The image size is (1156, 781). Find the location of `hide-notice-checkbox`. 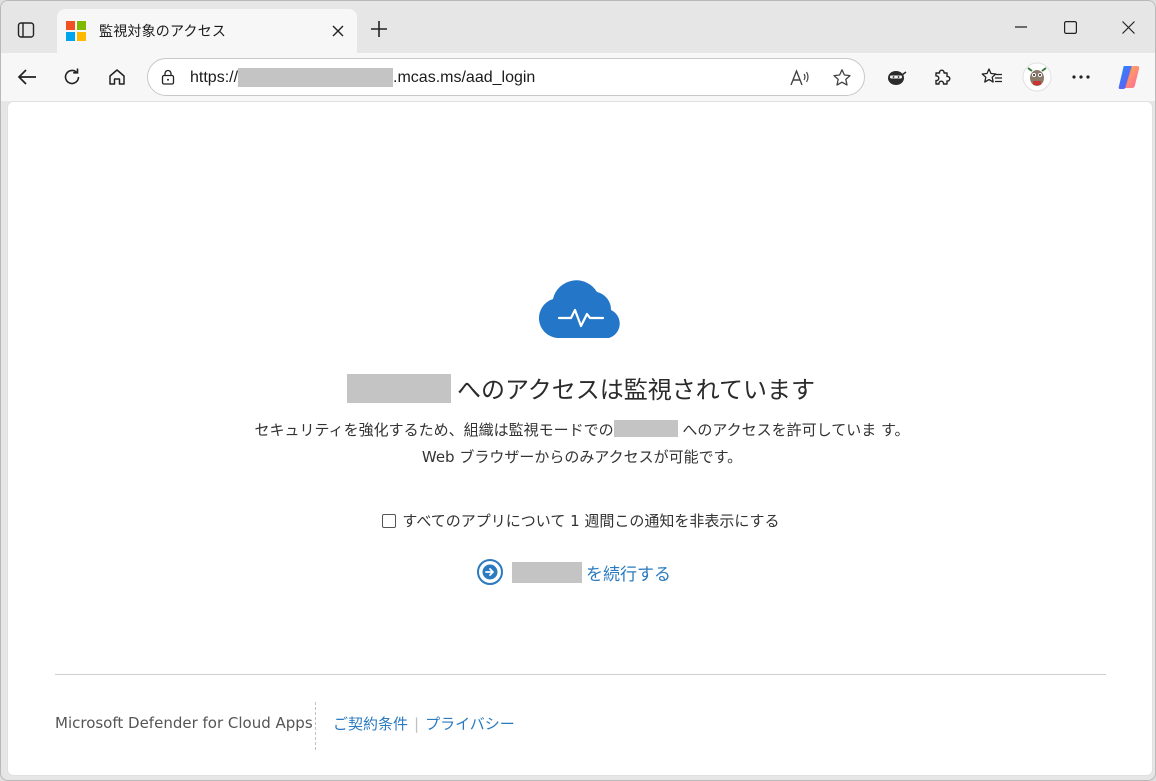

hide-notice-checkbox is located at coordinates (389, 520).